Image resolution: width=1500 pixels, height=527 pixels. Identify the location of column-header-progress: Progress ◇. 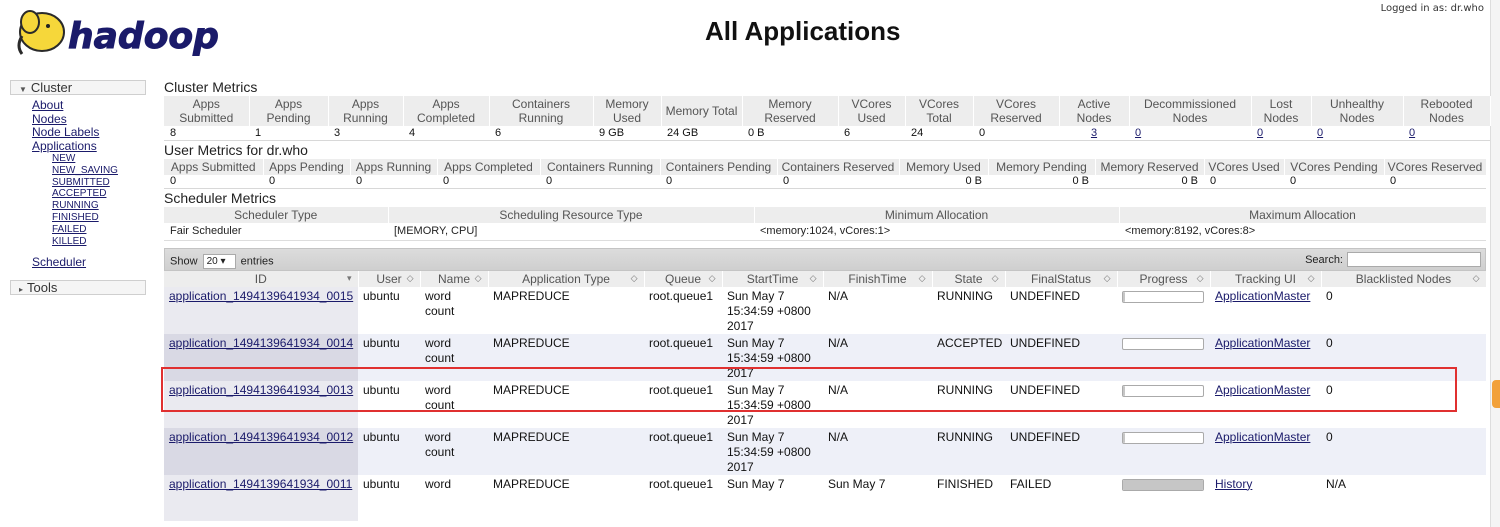
(1164, 278).